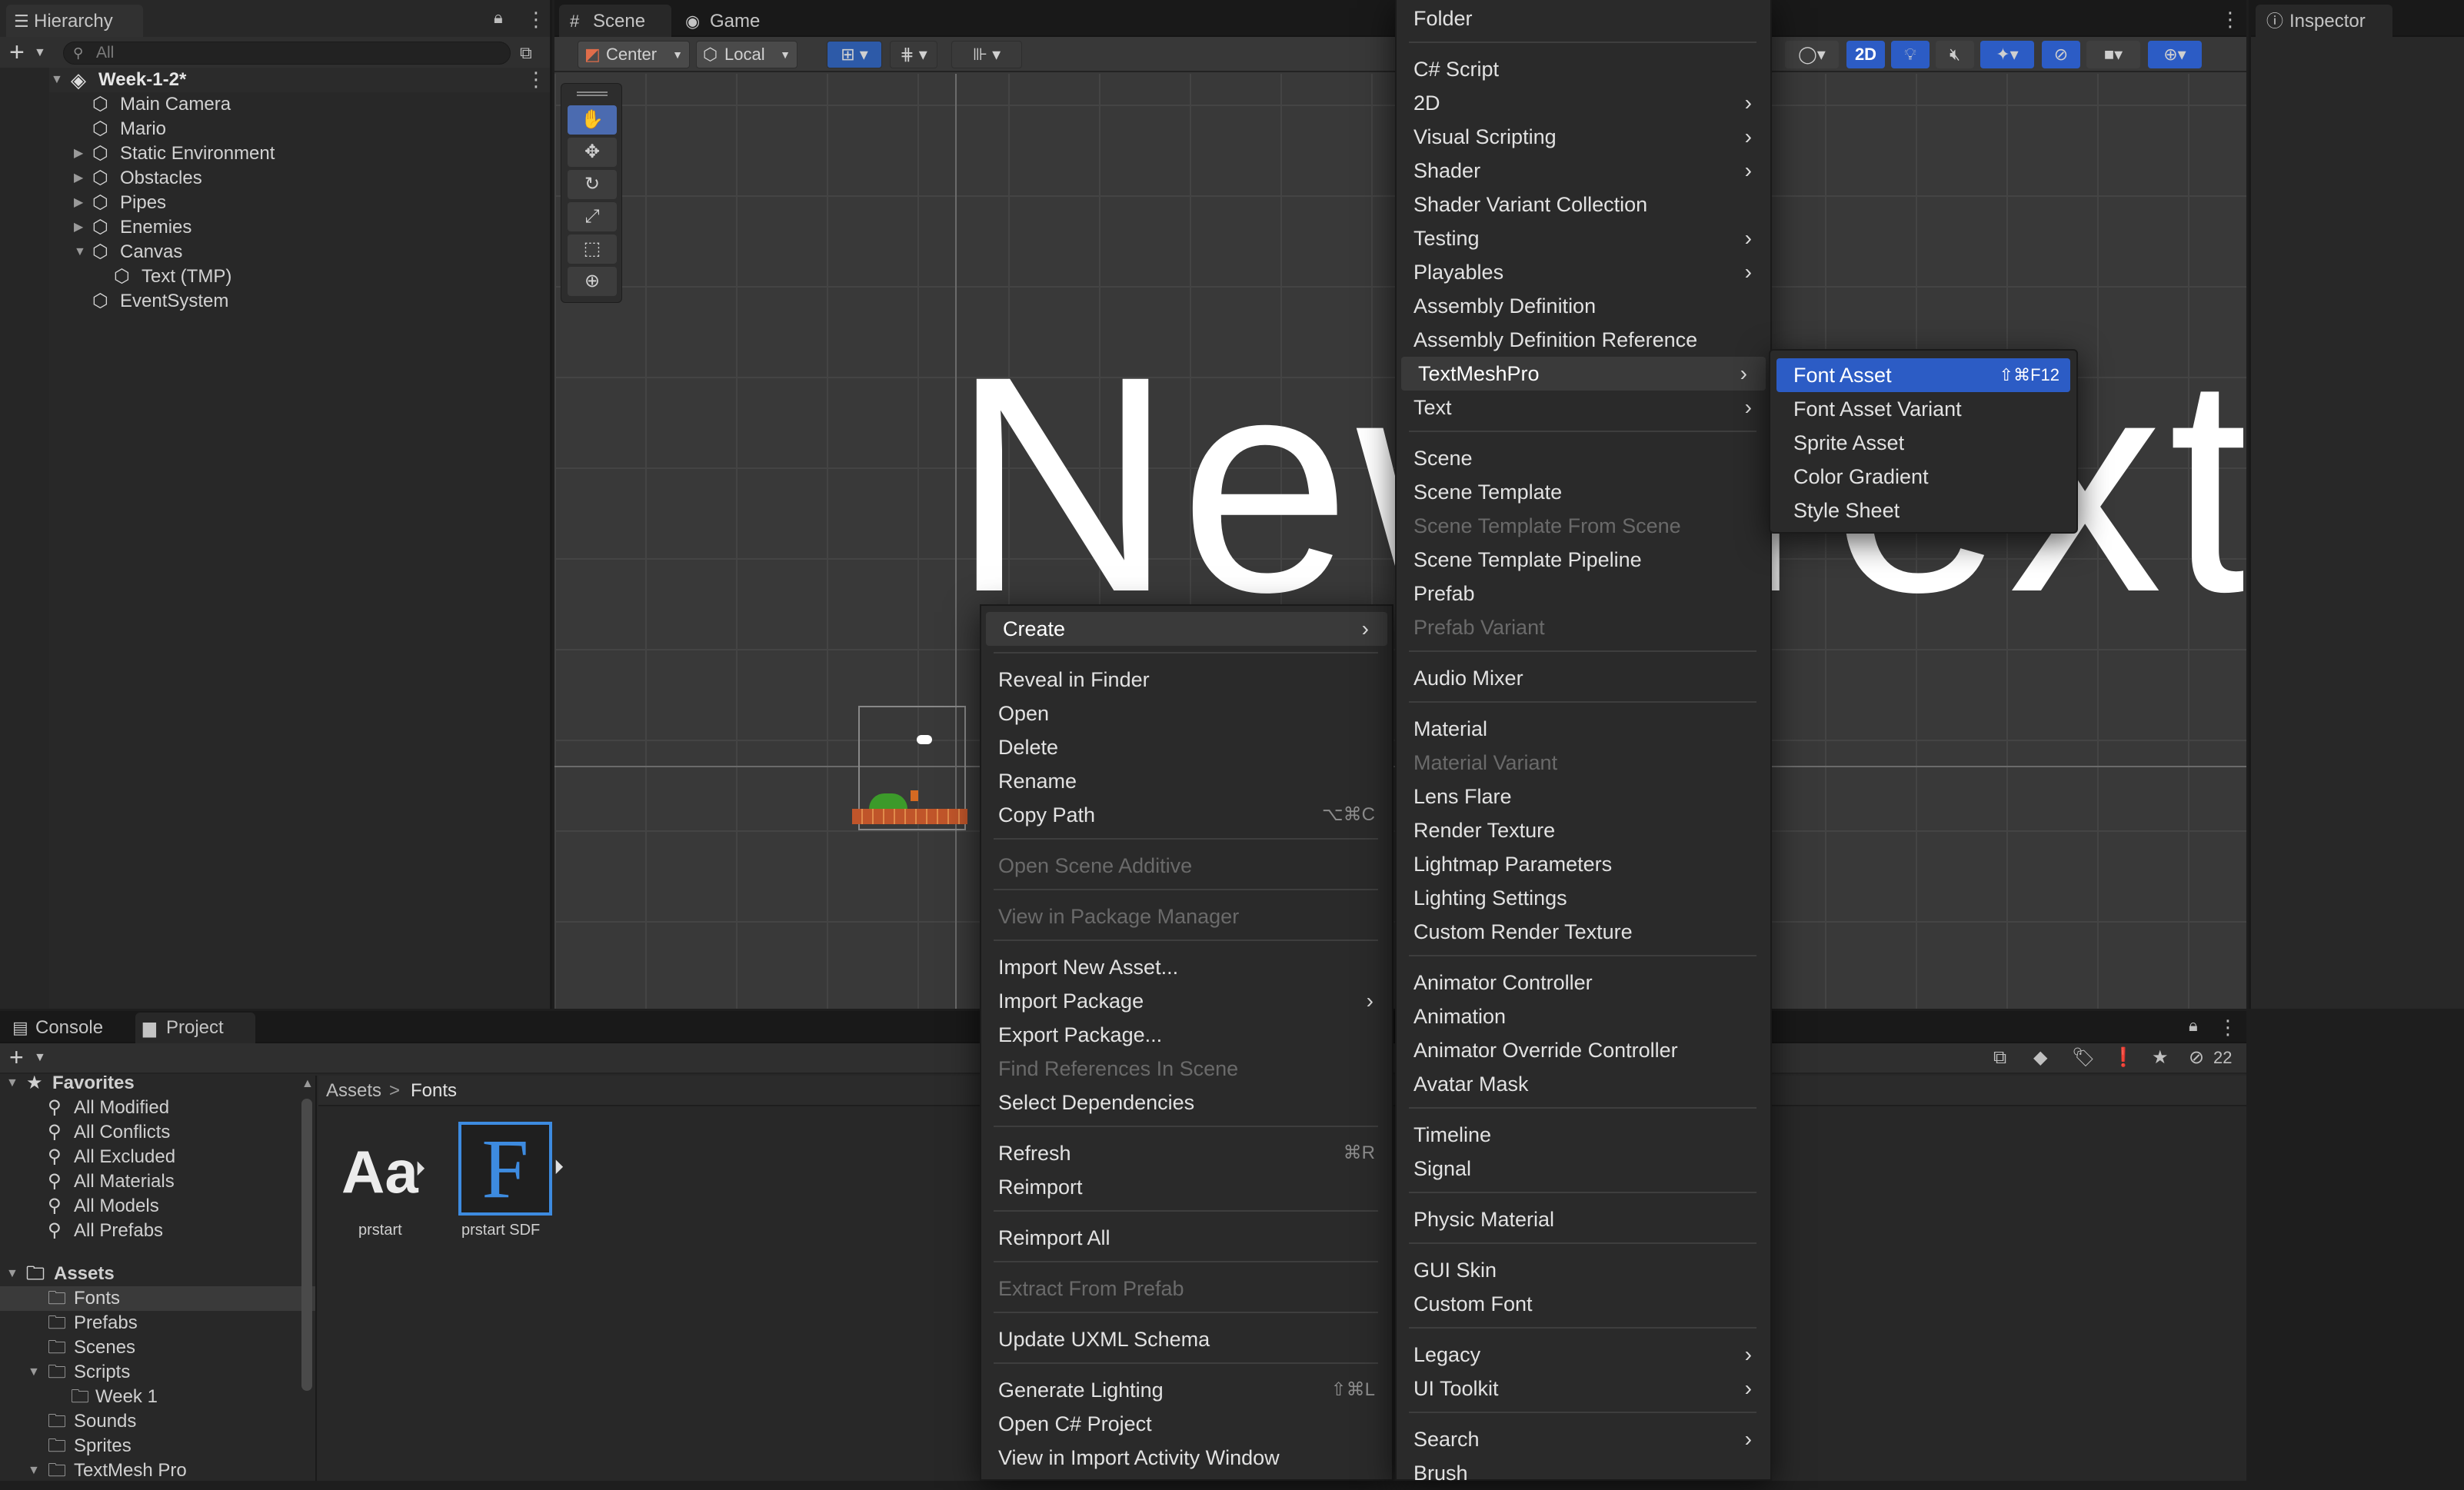 The width and height of the screenshot is (2464, 1490). I want to click on menu-item-search: Search ›, so click(1583, 1439).